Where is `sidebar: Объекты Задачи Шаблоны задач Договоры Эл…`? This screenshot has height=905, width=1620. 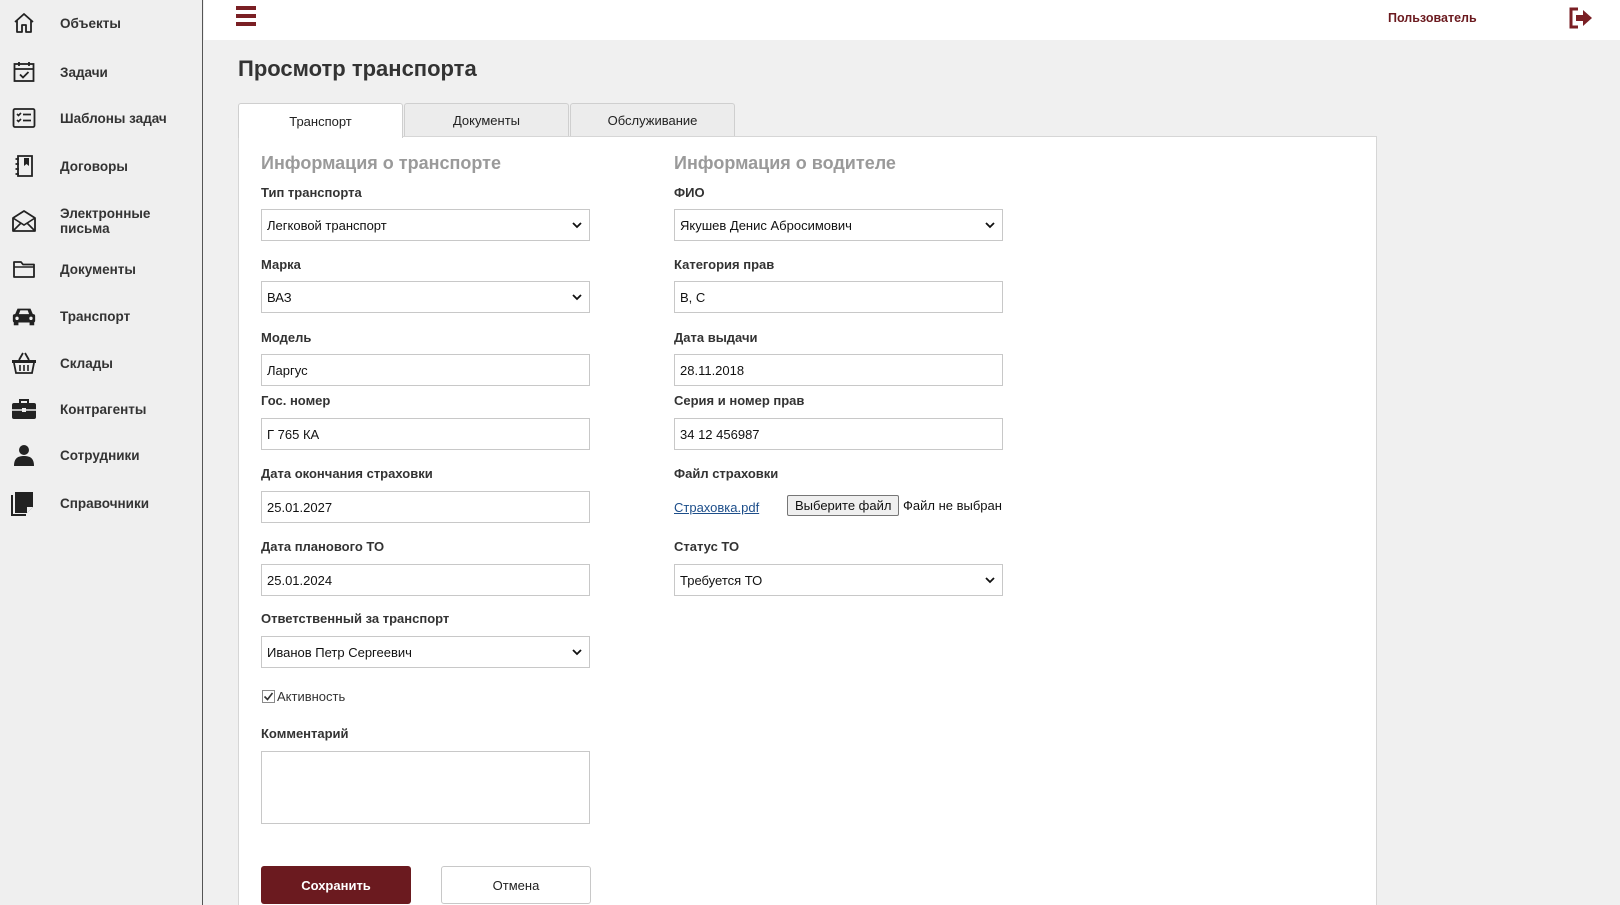
sidebar: Объекты Задачи Шаблоны задач Договоры Эл… is located at coordinates (101, 452).